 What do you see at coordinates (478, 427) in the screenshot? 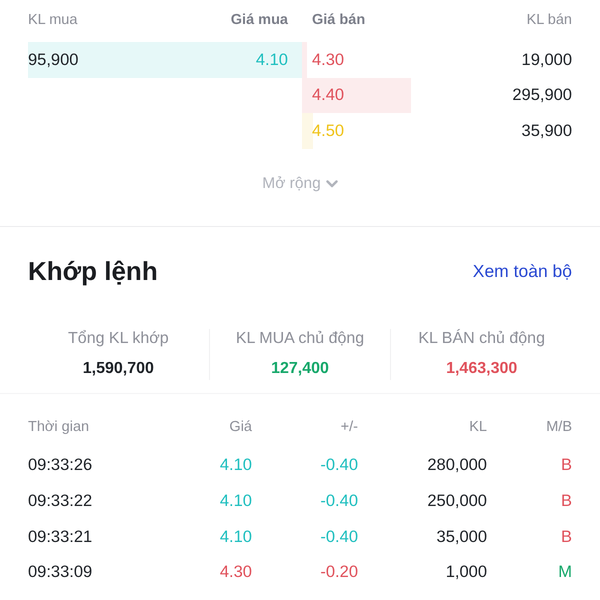
I see `column-header: KL` at bounding box center [478, 427].